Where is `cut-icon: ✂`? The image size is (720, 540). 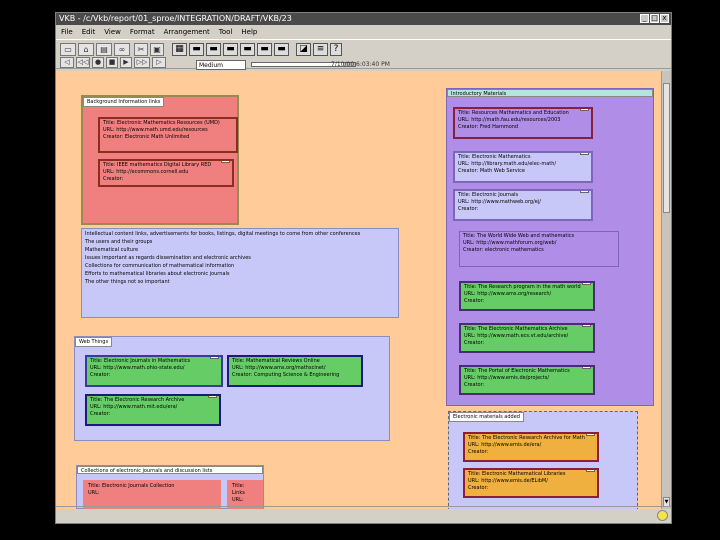 cut-icon: ✂ is located at coordinates (141, 49).